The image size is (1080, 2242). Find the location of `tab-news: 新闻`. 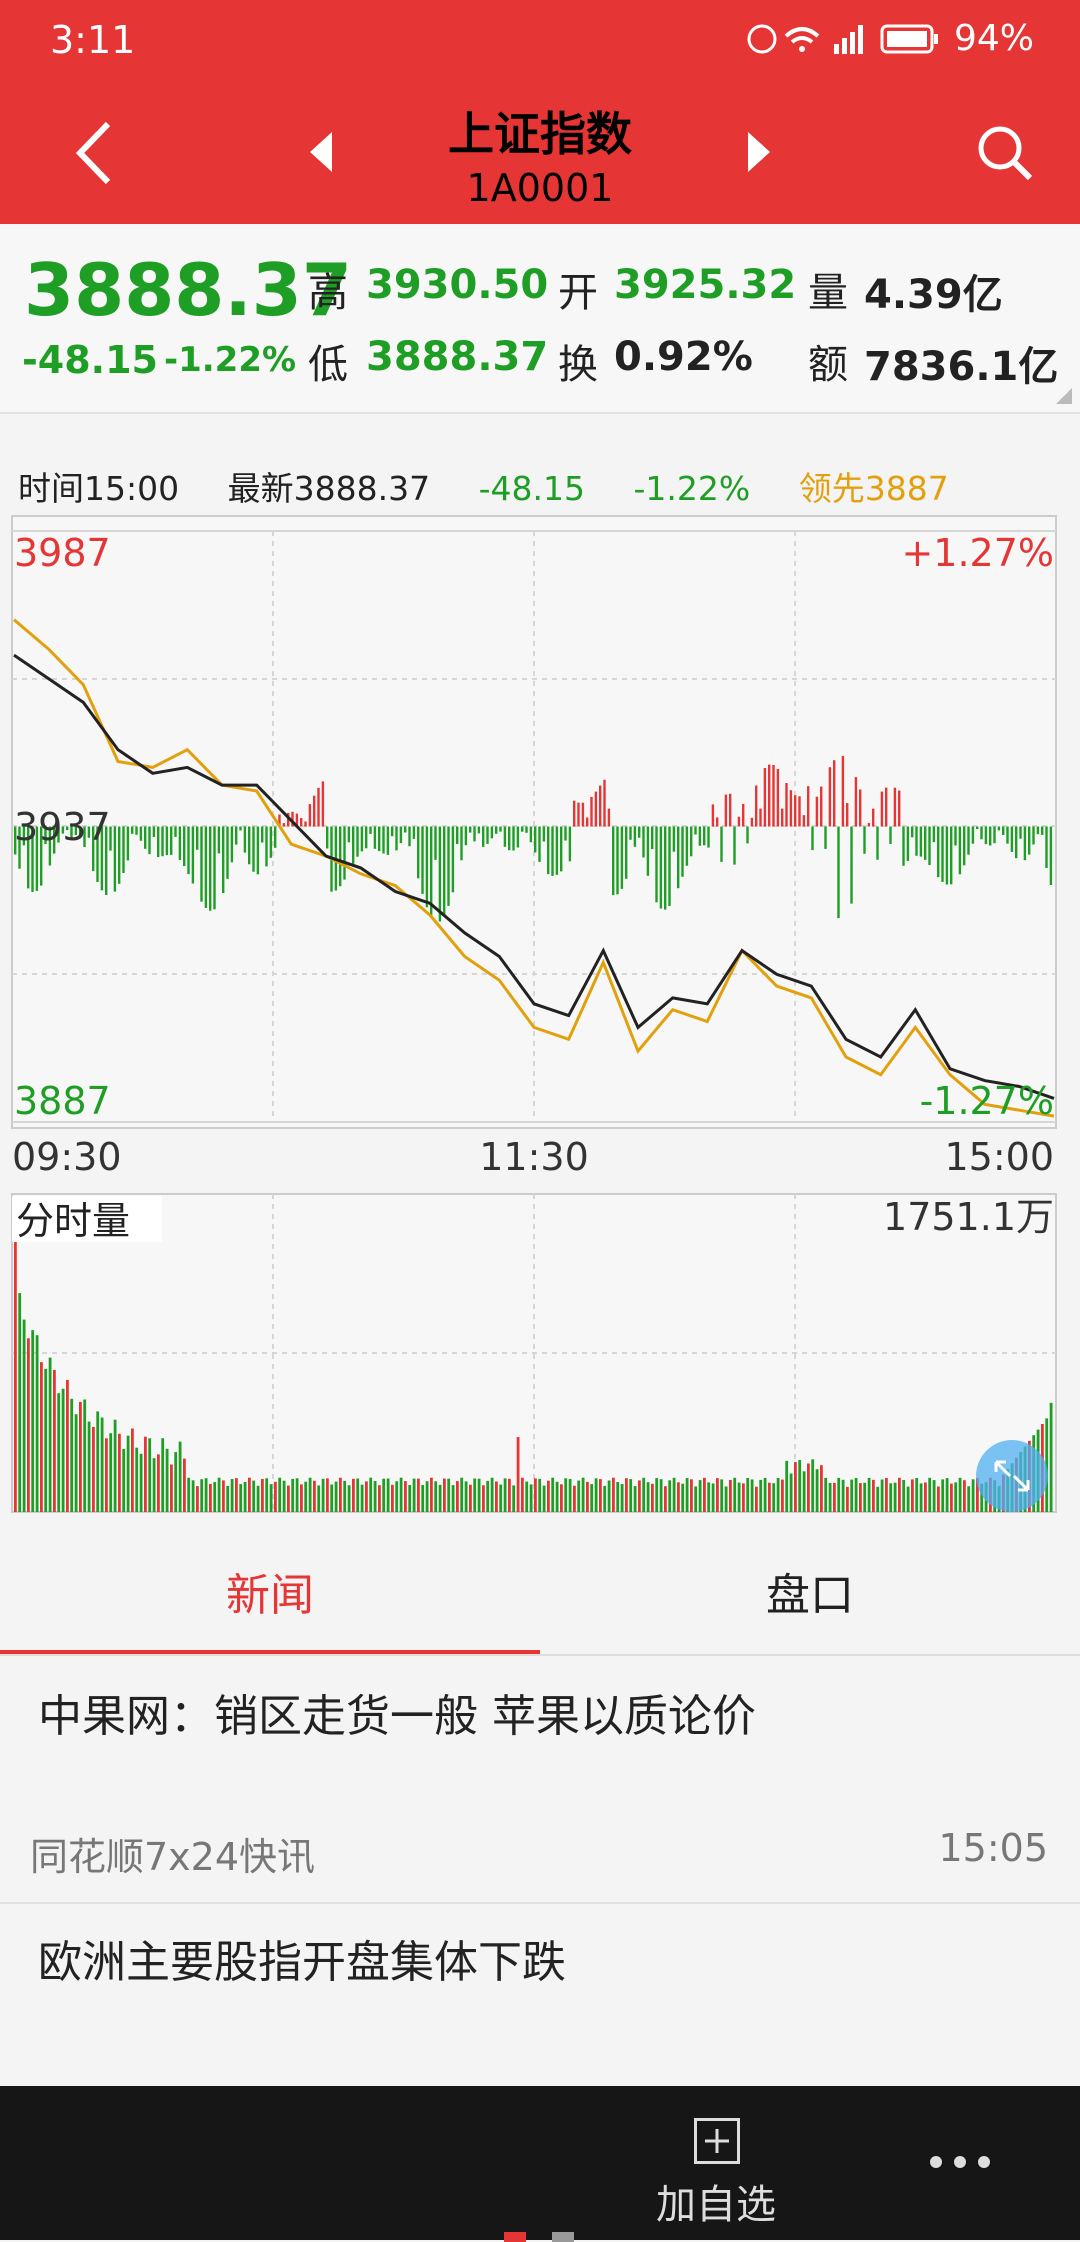

tab-news: 新闻 is located at coordinates (270, 1596).